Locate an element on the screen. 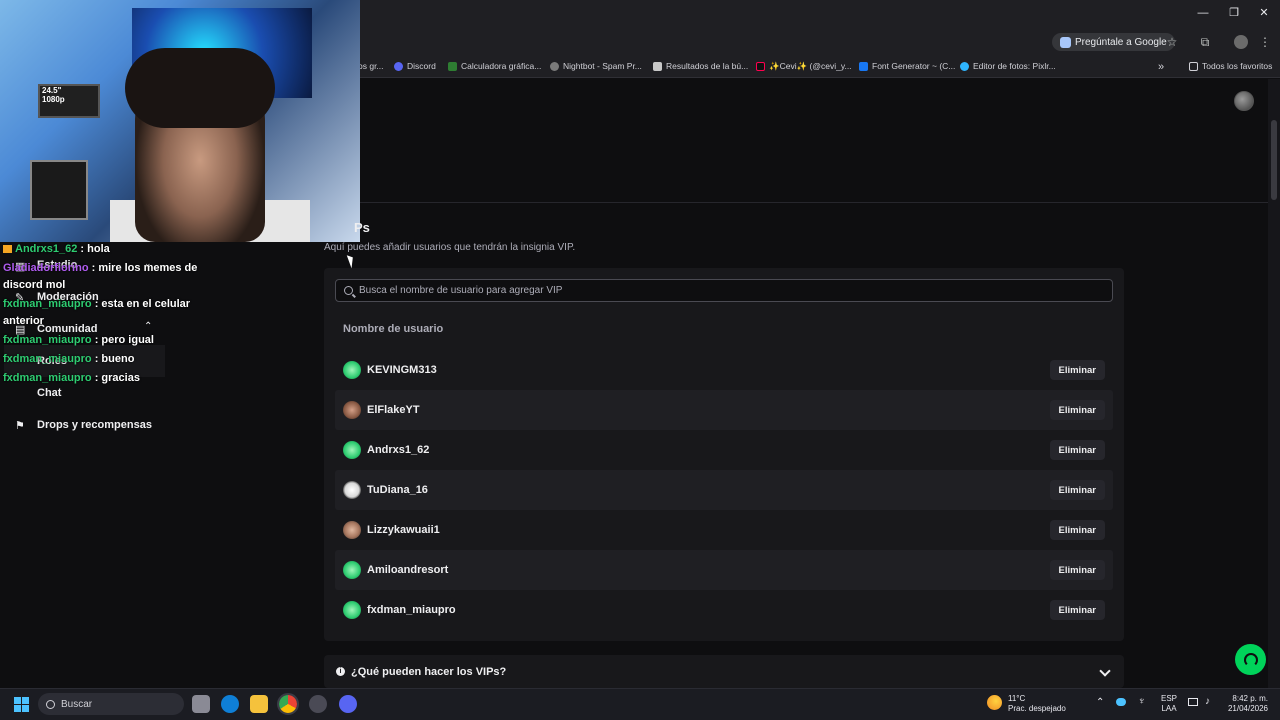 This screenshot has width=1280, height=720. user-avatar is located at coordinates (1244, 101).